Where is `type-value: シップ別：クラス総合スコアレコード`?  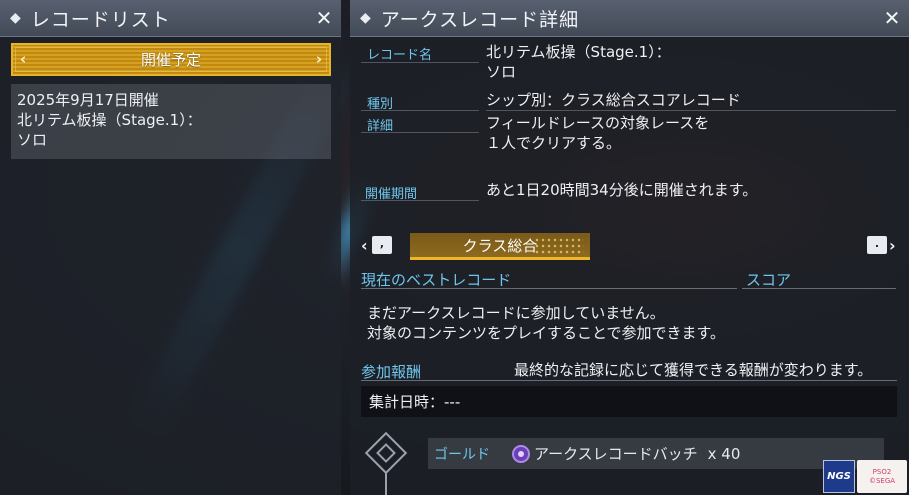
type-value: シップ別：クラス総合スコアレコード is located at coordinates (613, 100).